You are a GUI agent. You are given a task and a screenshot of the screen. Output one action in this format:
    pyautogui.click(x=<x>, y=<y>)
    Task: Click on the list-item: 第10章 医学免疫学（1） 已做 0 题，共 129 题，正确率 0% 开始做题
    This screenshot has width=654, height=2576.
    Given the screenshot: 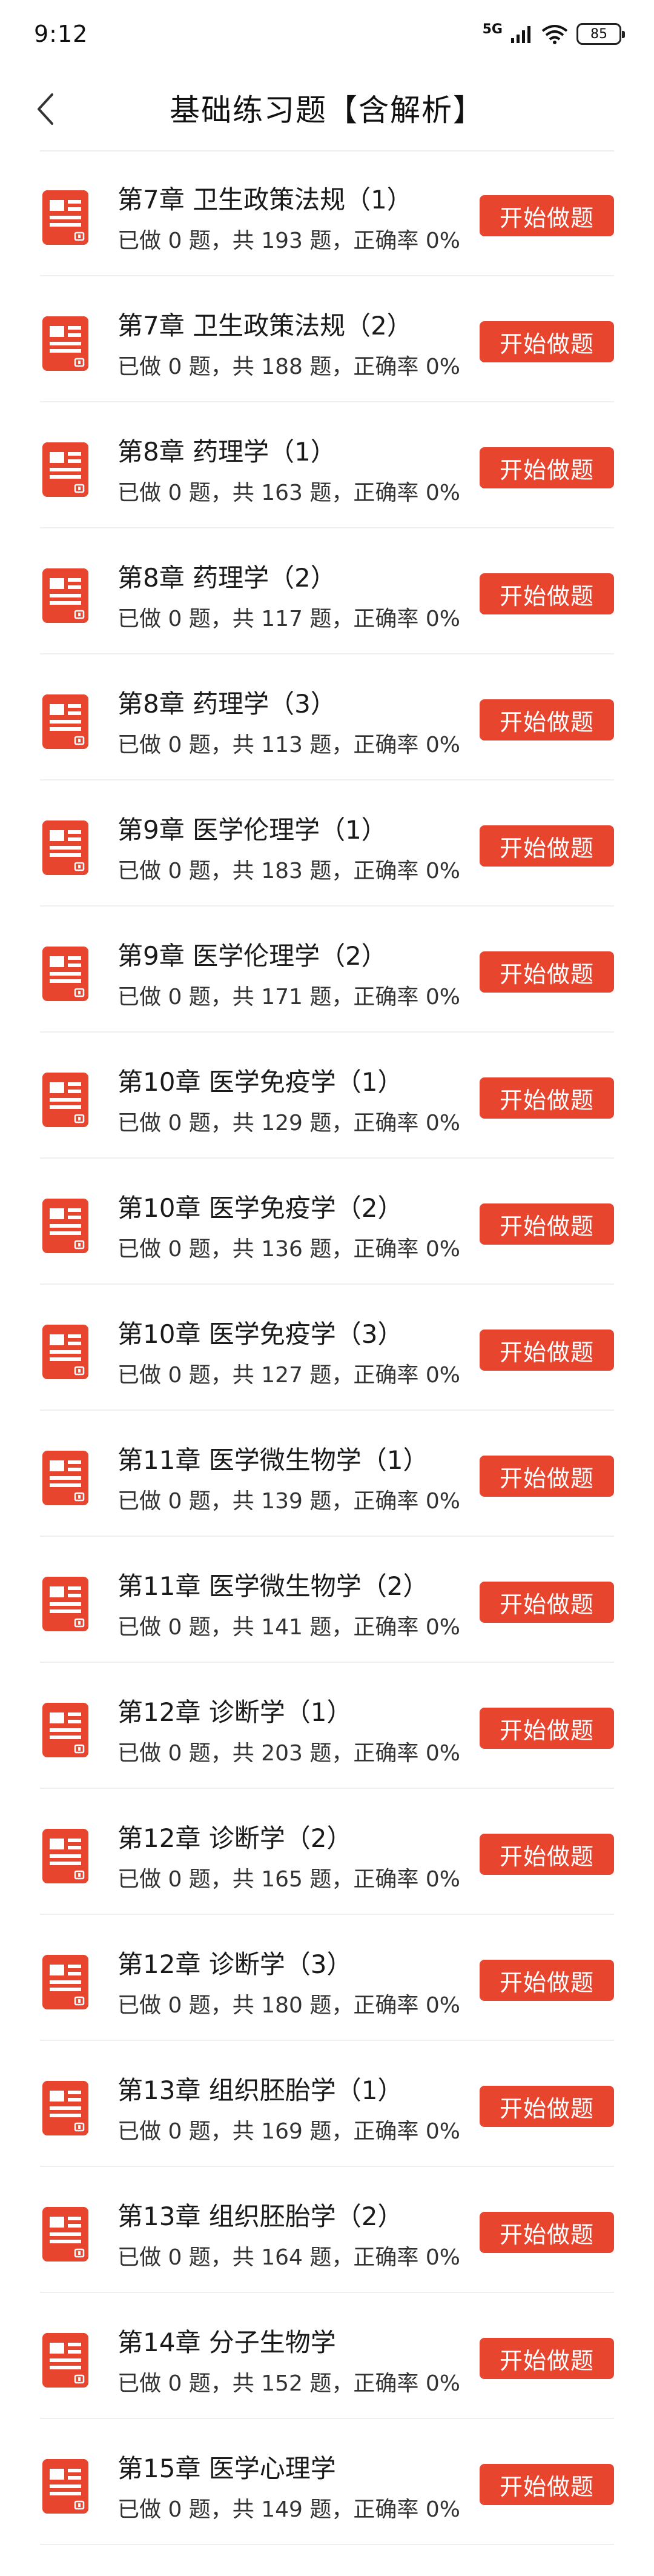 What is the action you would take?
    pyautogui.click(x=327, y=1096)
    